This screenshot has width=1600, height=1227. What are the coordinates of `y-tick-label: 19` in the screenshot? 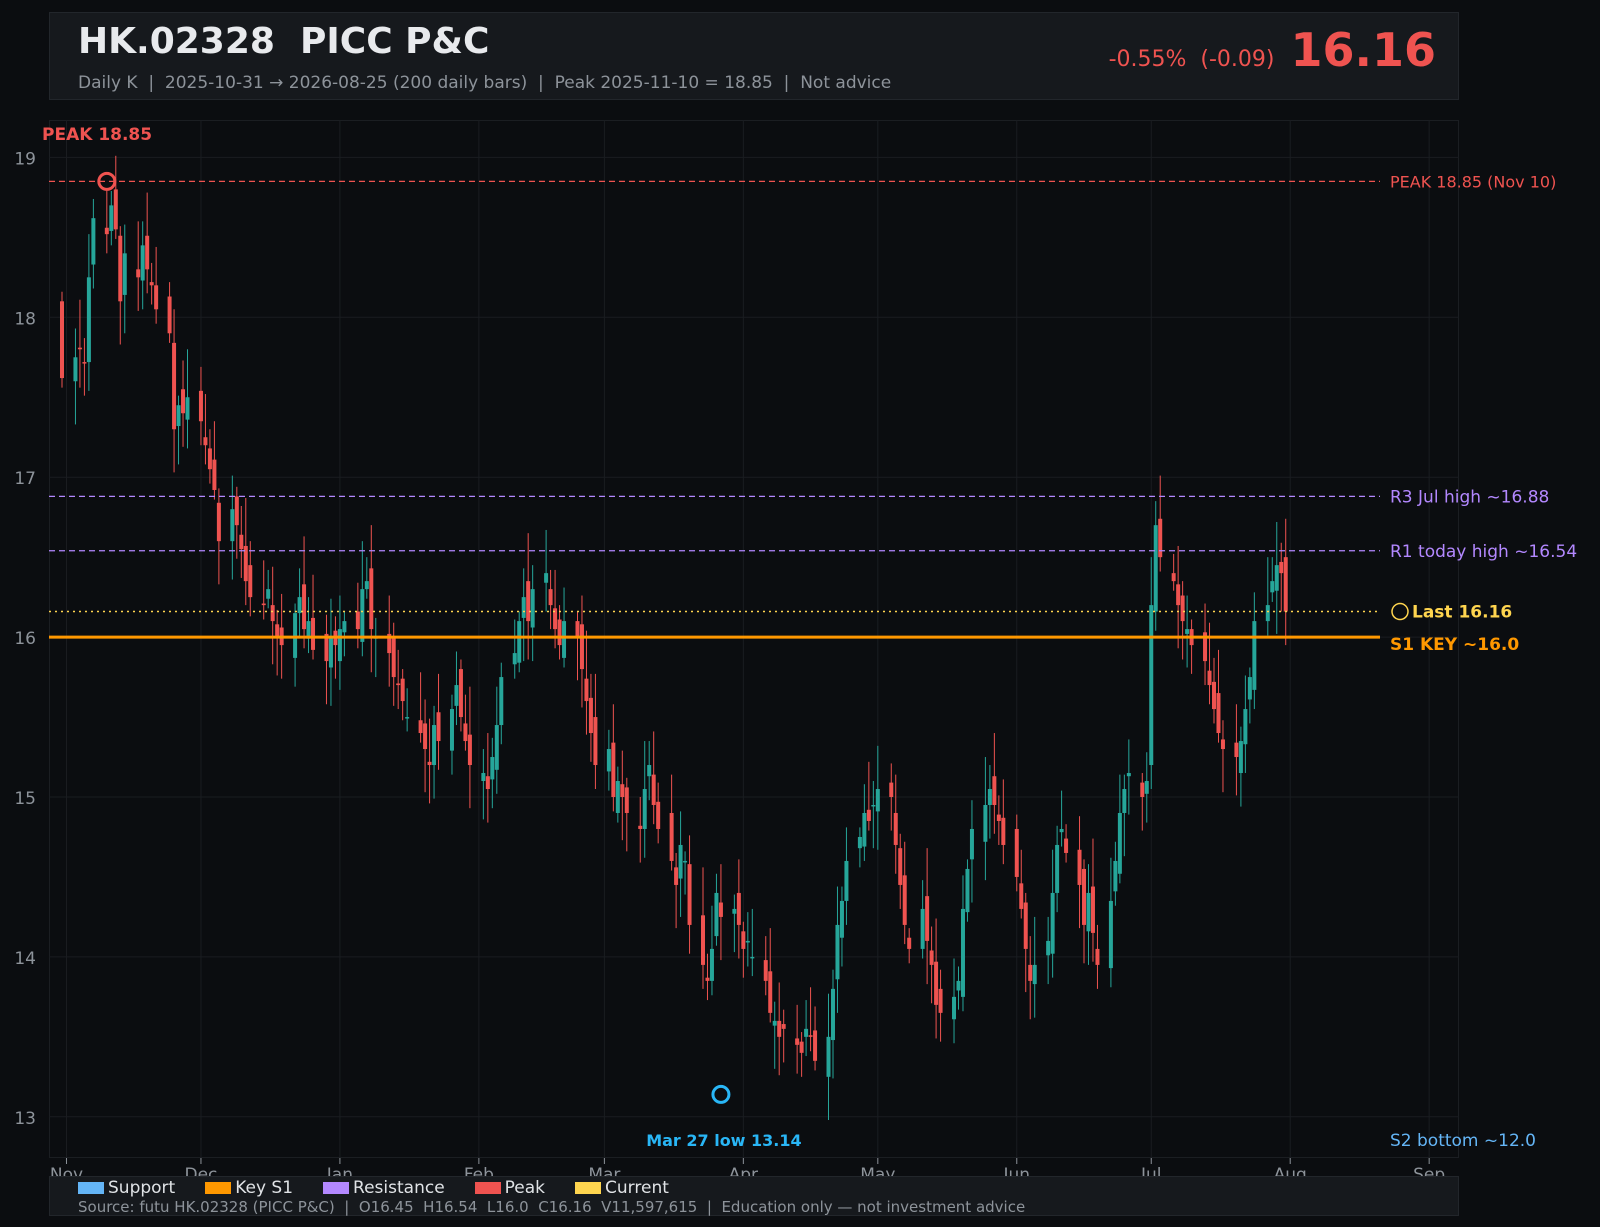 It's located at (25, 159).